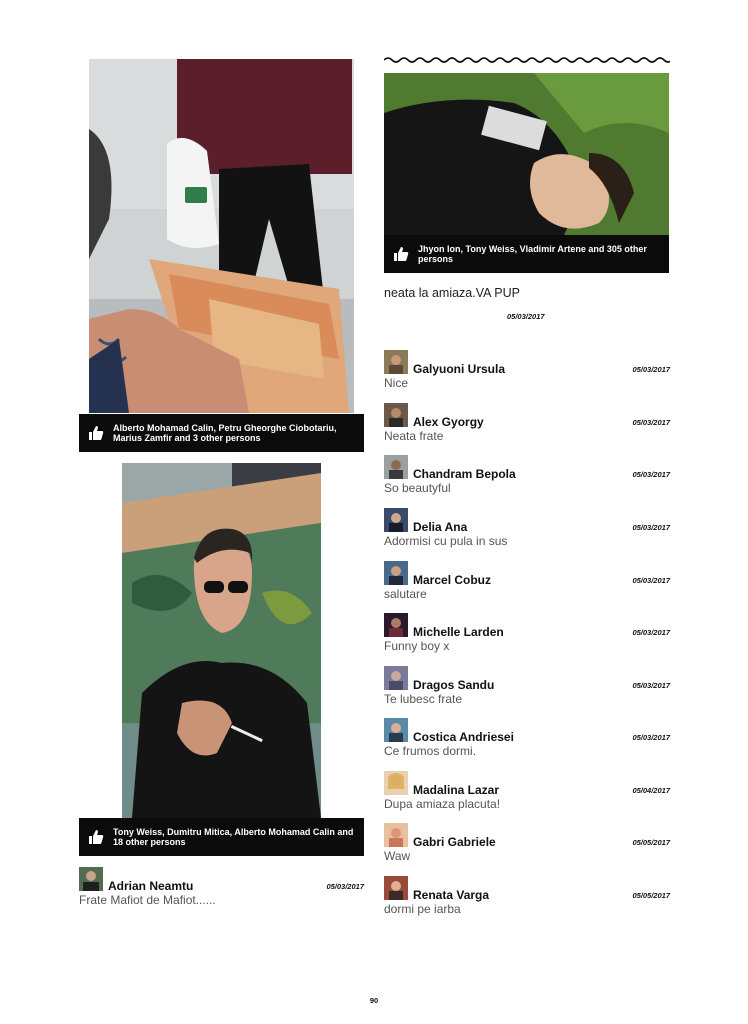 This screenshot has height=1024, width=748. Describe the element at coordinates (527, 585) in the screenshot. I see `comment-item: Marcel Cobuz 05/03/2017 salutare` at that location.